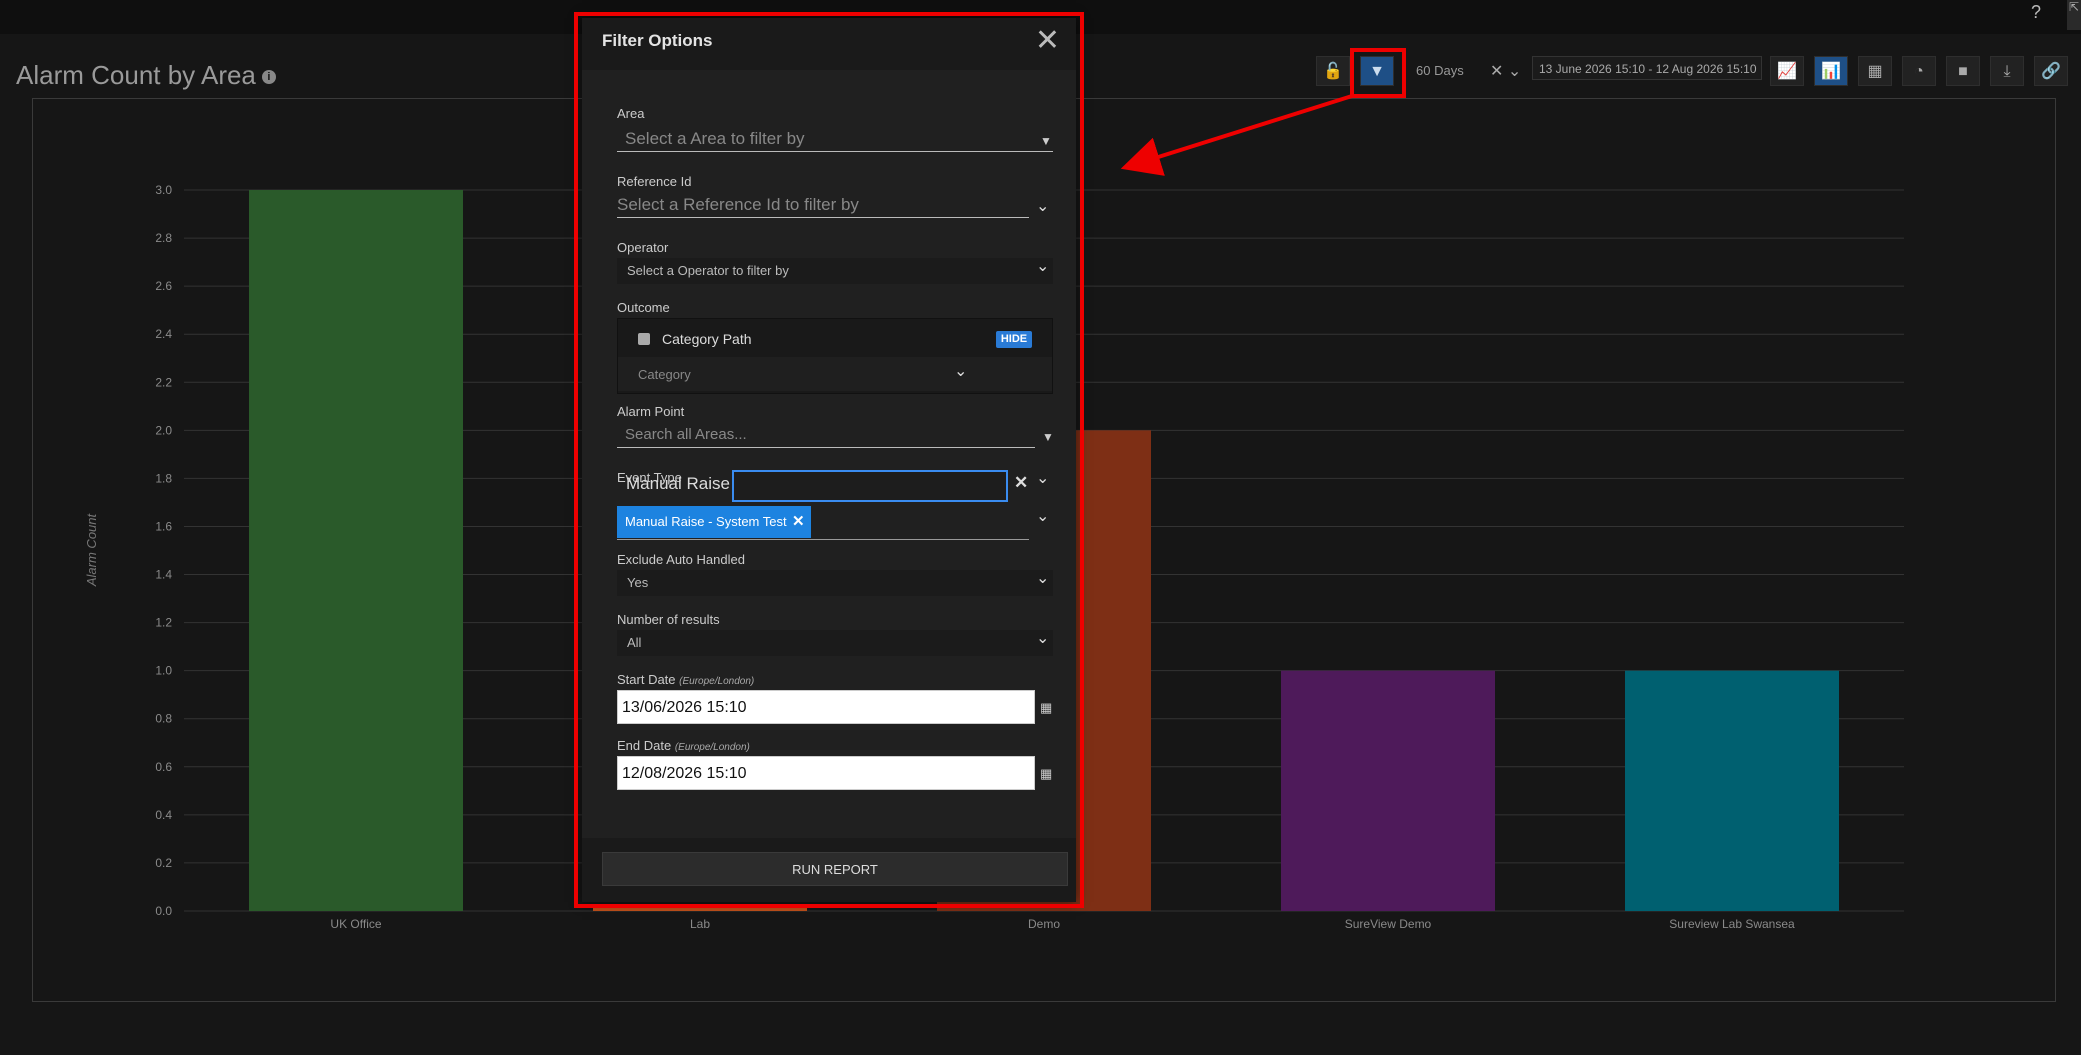  Describe the element at coordinates (823, 205) in the screenshot. I see `reference-select: Select a Reference Id to filter by` at that location.